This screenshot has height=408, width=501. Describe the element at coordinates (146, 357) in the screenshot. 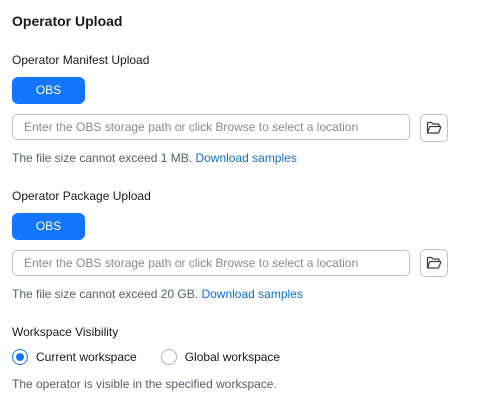

I see `workspace-visibility-radio-group: Current workspace Global workspace` at that location.